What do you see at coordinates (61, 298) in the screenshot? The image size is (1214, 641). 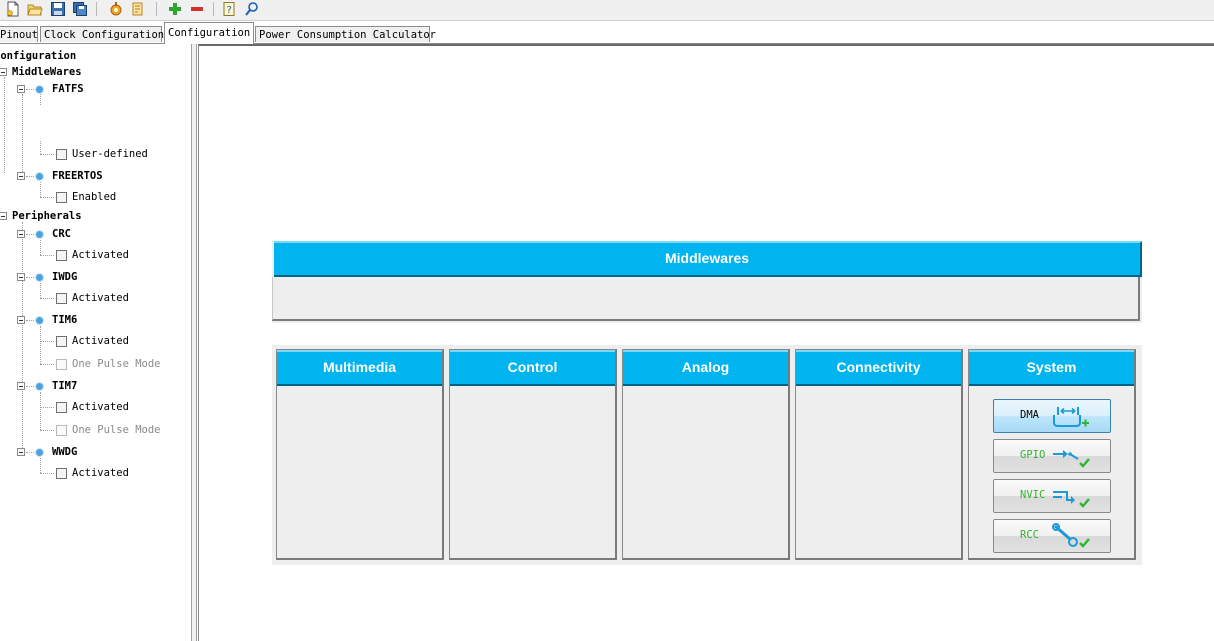 I see `iwdg-activated-checkbox` at bounding box center [61, 298].